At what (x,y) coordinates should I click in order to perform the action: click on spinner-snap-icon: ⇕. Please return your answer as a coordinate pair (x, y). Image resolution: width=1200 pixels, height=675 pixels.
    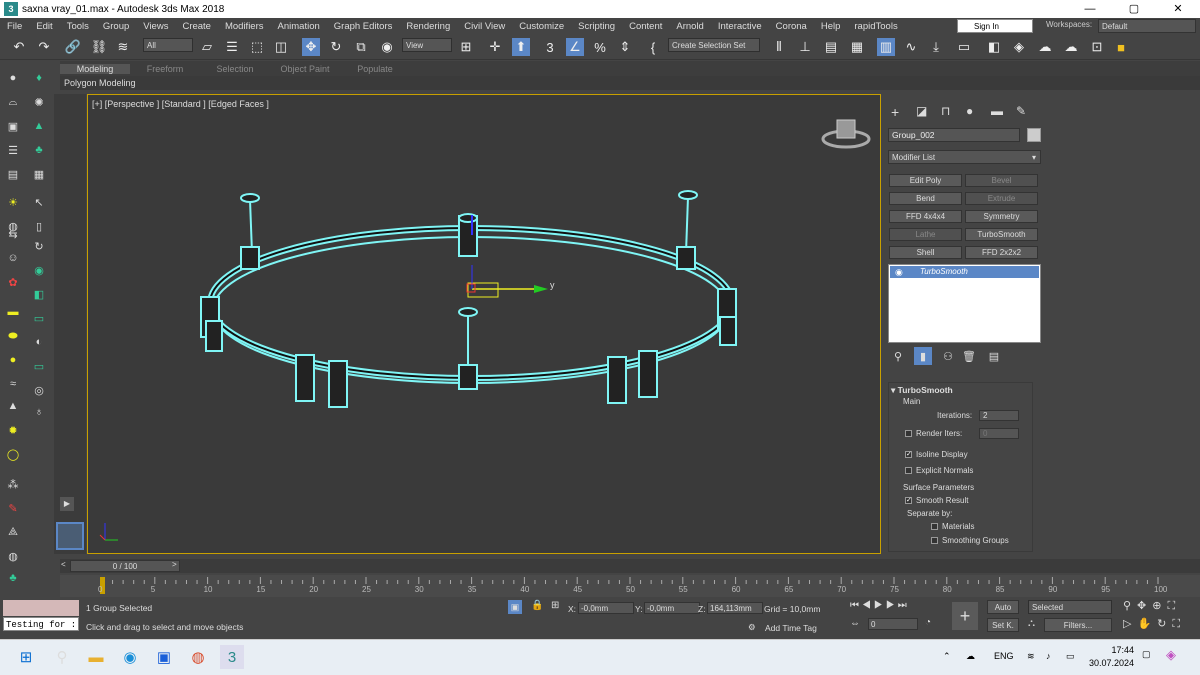
    Looking at the image, I should click on (625, 47).